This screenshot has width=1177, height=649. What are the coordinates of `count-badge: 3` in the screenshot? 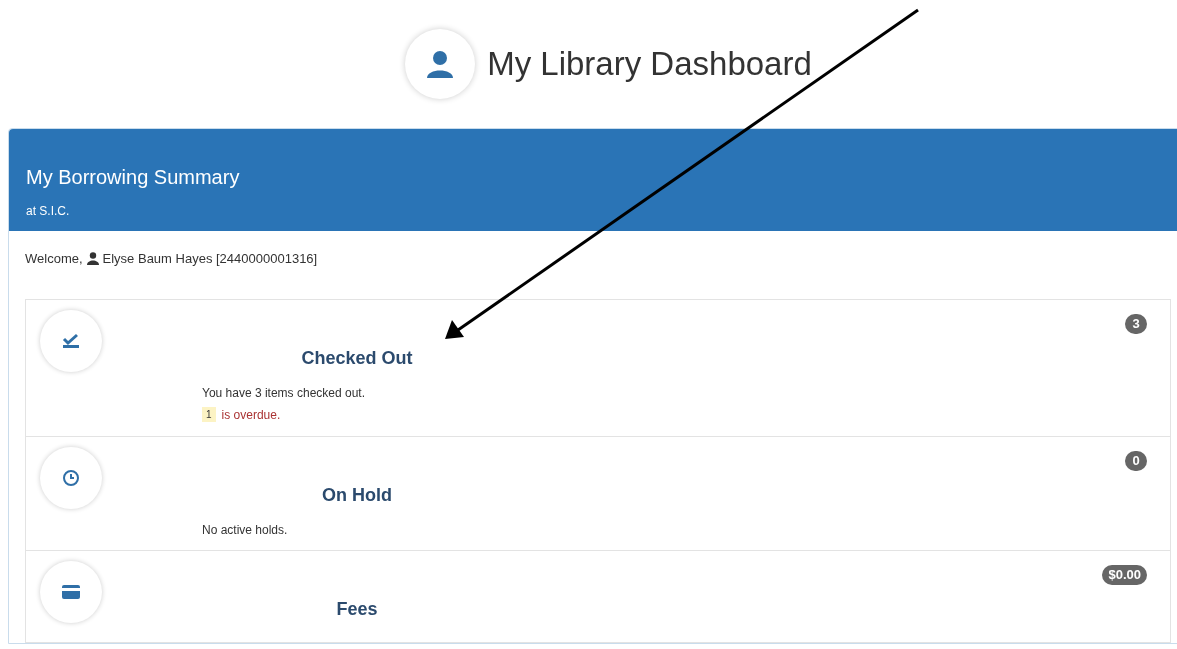 It's located at (1136, 323).